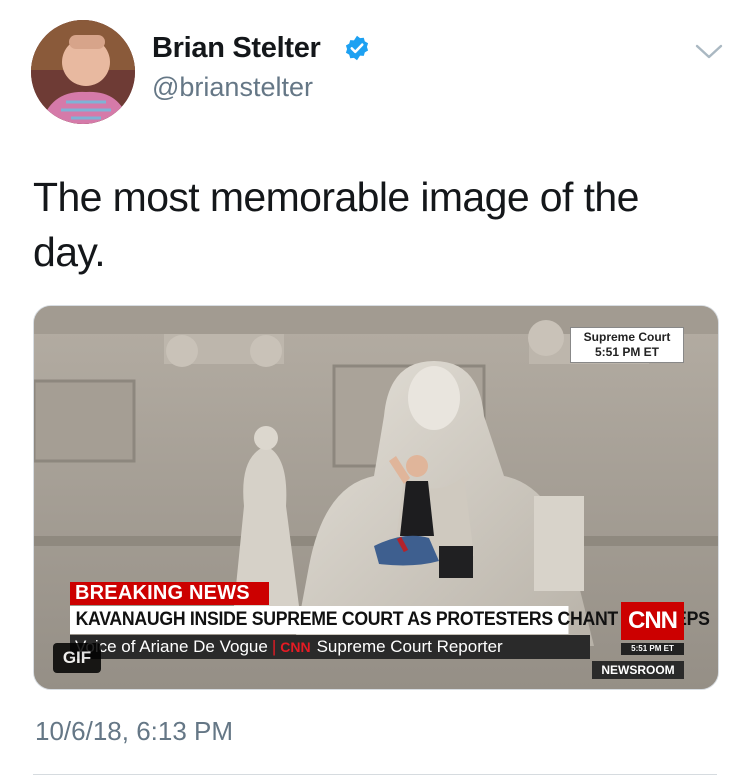  I want to click on subline-network: CNN, so click(295, 647).